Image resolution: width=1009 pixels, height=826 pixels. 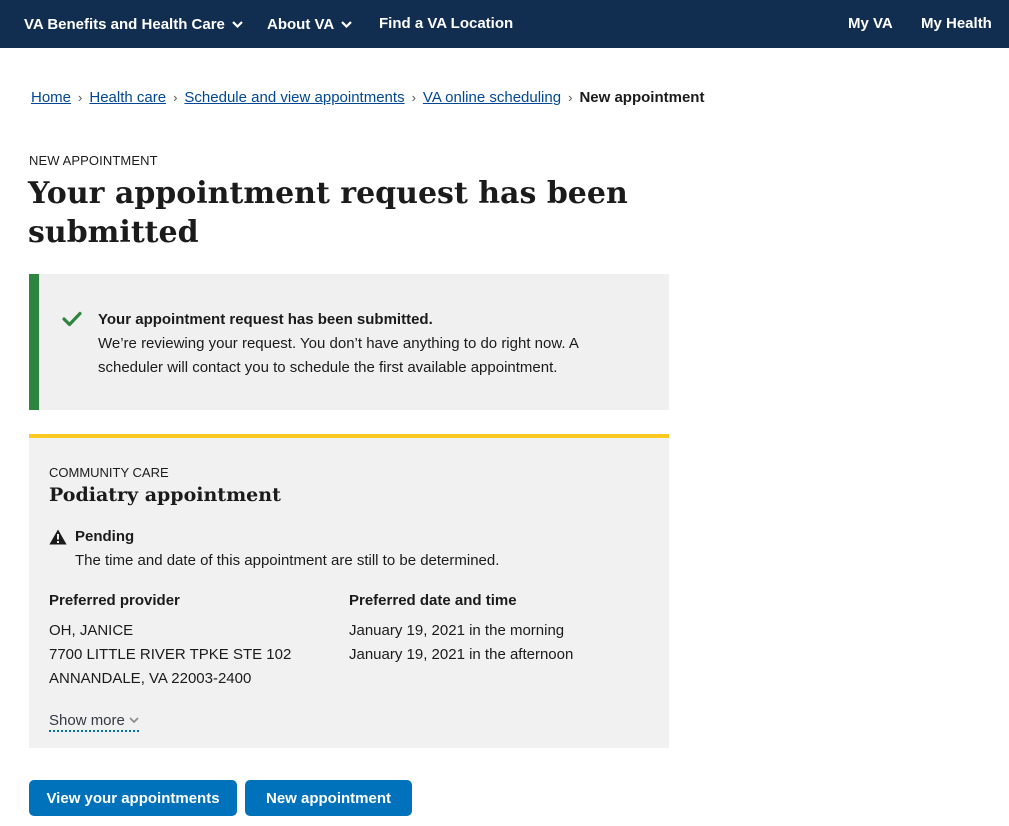 What do you see at coordinates (124, 24) in the screenshot?
I see `nav-benefits-label: VA Benefits and Health Care` at bounding box center [124, 24].